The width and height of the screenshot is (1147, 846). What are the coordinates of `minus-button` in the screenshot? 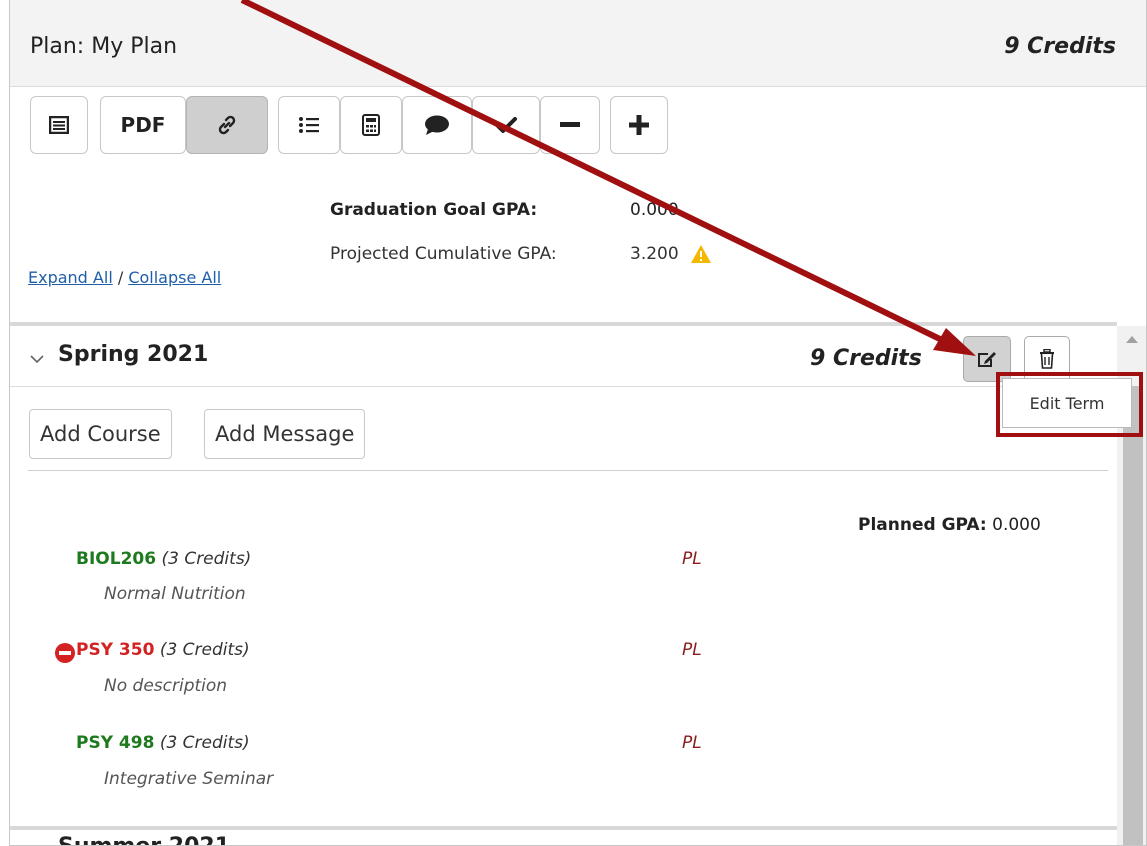 It's located at (570, 125).